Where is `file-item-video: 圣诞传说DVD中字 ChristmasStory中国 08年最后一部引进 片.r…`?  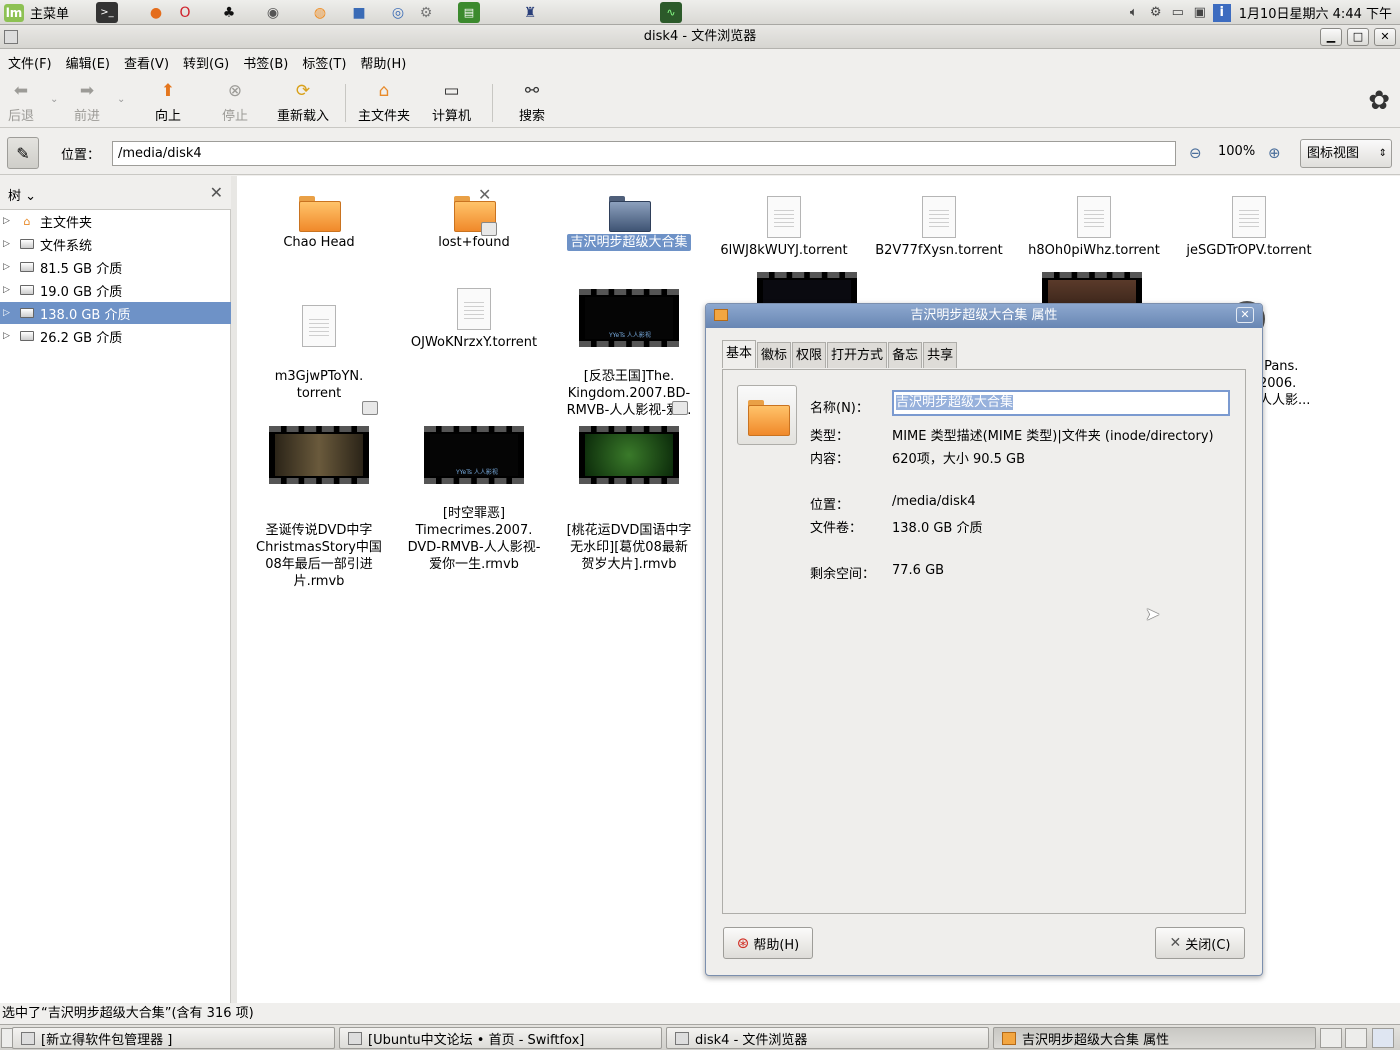
file-item-video: 圣诞传说DVD中字 ChristmasStory中国 08年最后一部引进 片.r… is located at coordinates (319, 504).